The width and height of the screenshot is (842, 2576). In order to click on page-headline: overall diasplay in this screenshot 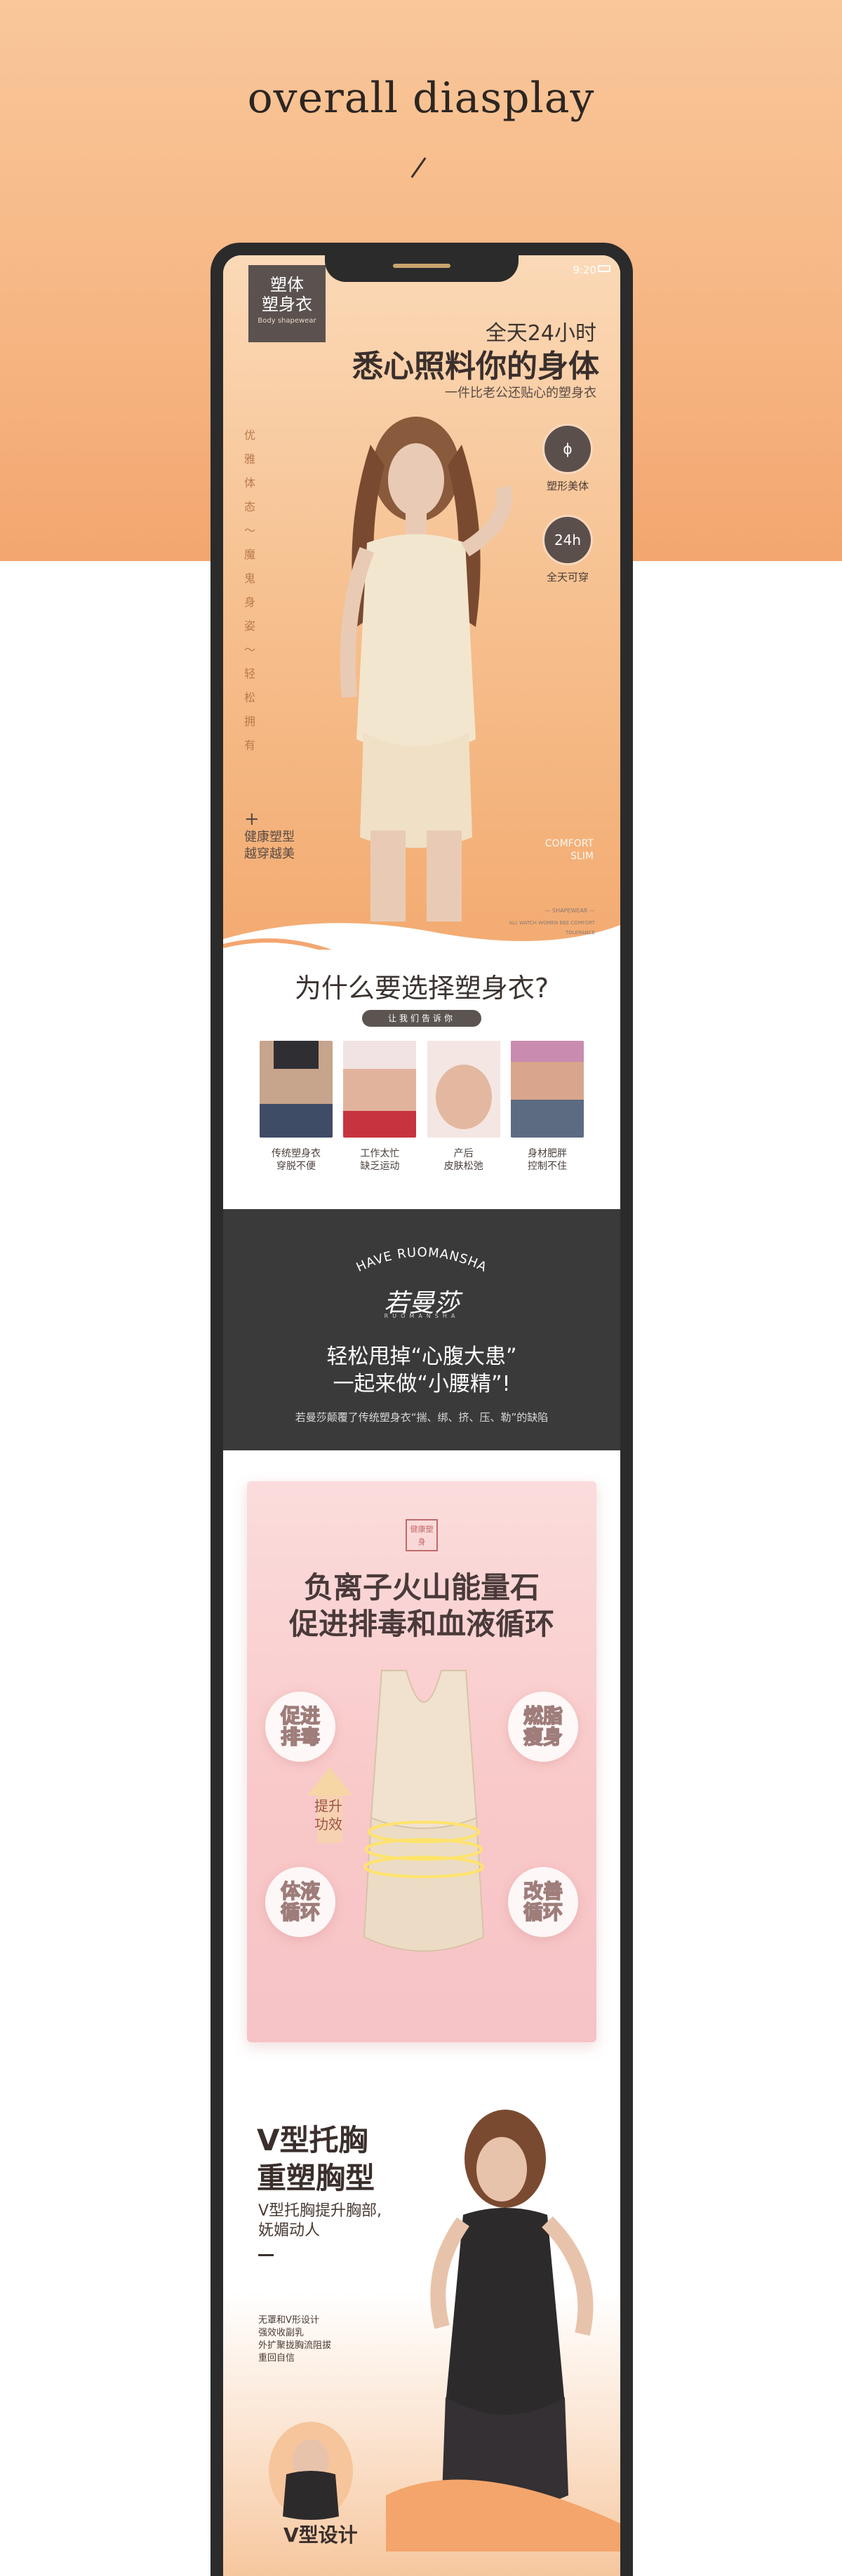, I will do `click(421, 98)`.